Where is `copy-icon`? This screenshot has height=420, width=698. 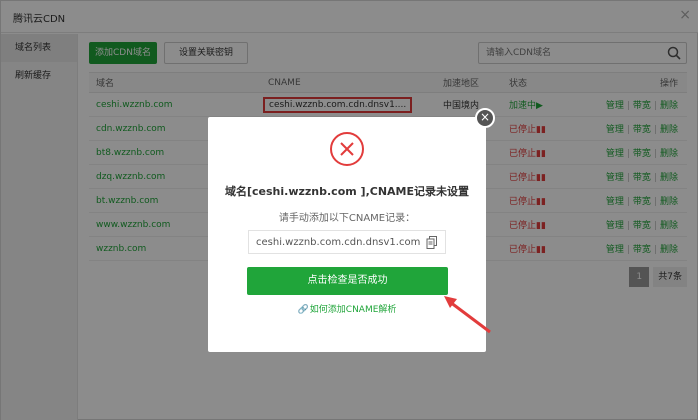
copy-icon is located at coordinates (432, 242).